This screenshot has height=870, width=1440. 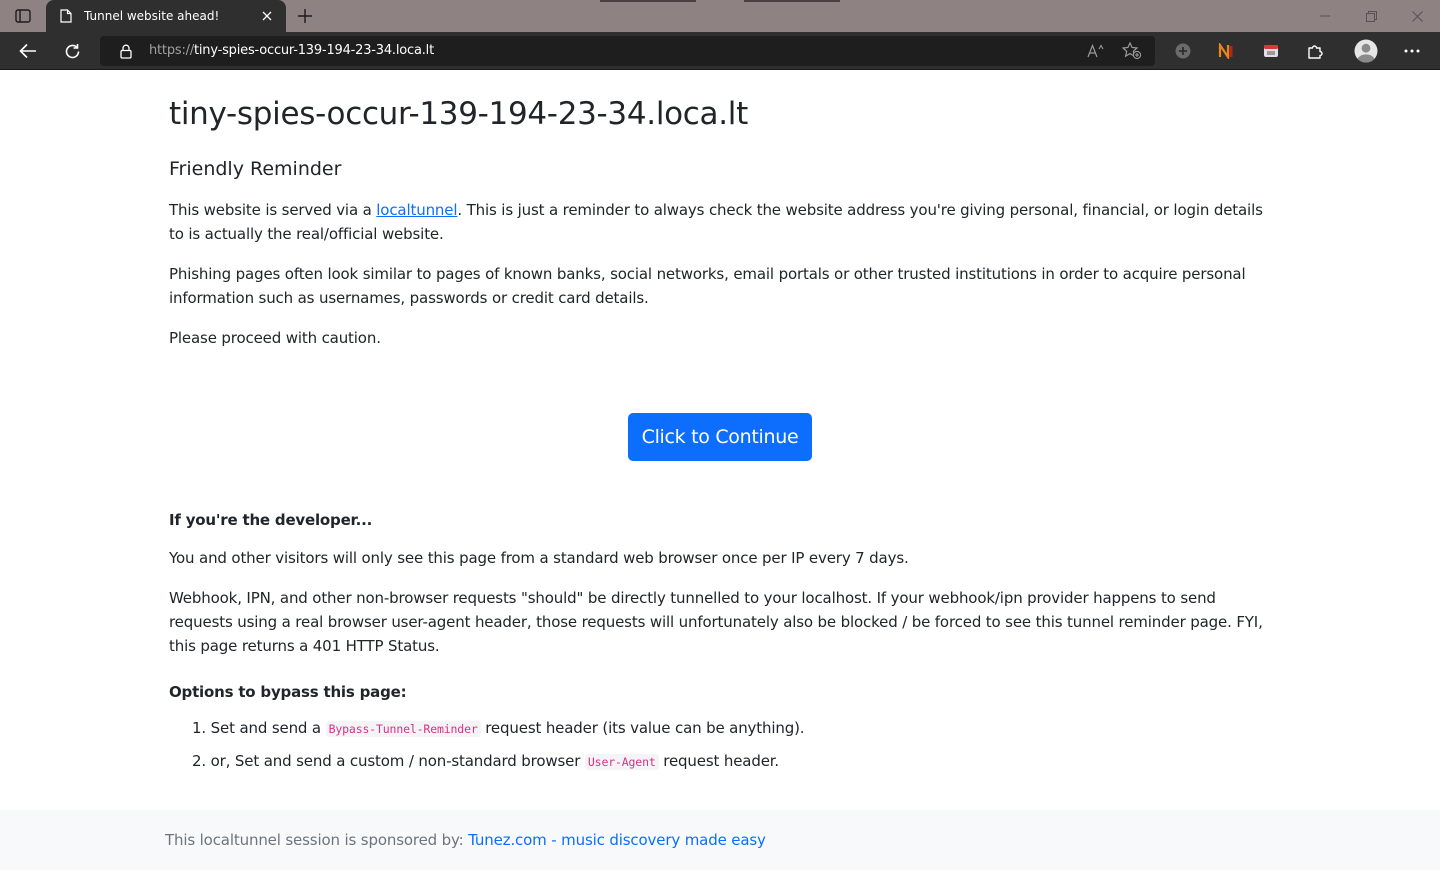 I want to click on extensions-button, so click(x=1315, y=51).